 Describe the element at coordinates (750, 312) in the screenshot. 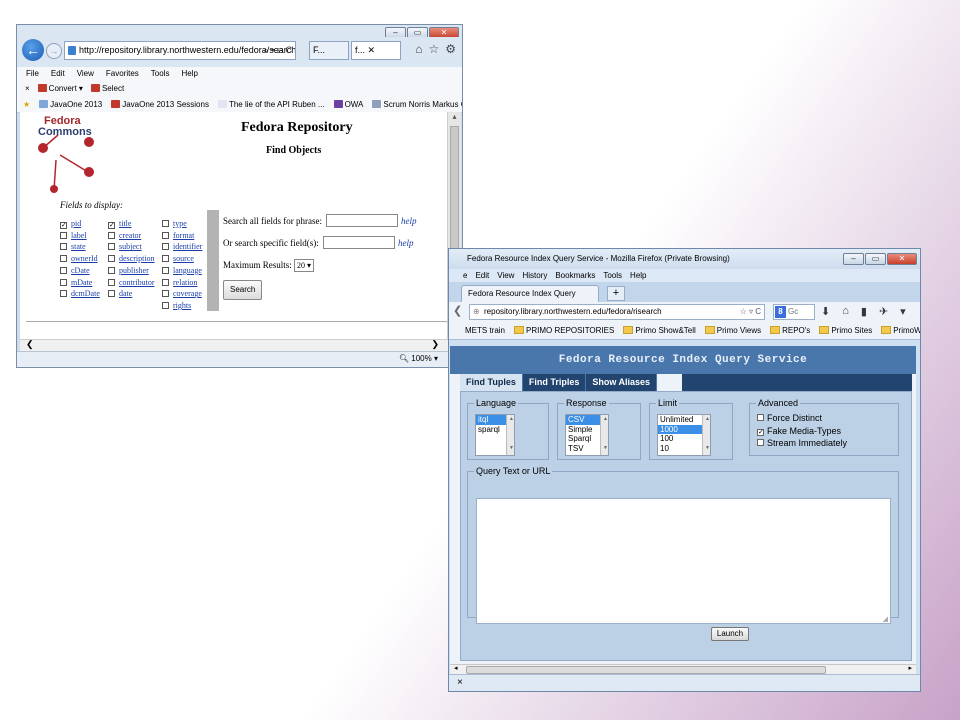

I see `address-controls: ☆ ▿ C` at that location.